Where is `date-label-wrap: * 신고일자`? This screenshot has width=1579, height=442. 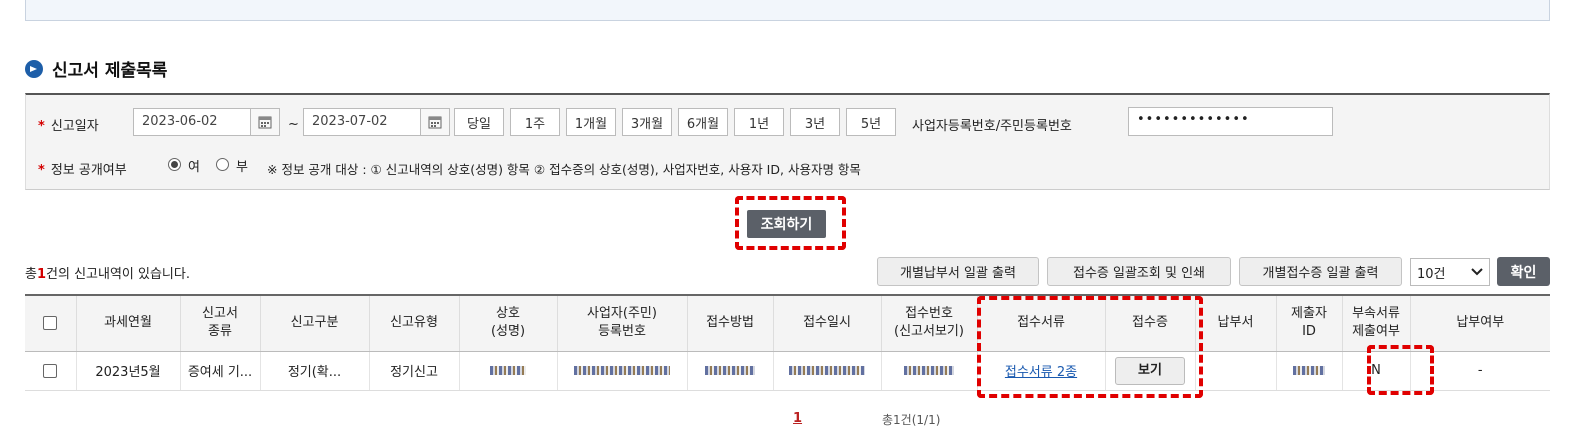 date-label-wrap: * 신고일자 is located at coordinates (68, 124).